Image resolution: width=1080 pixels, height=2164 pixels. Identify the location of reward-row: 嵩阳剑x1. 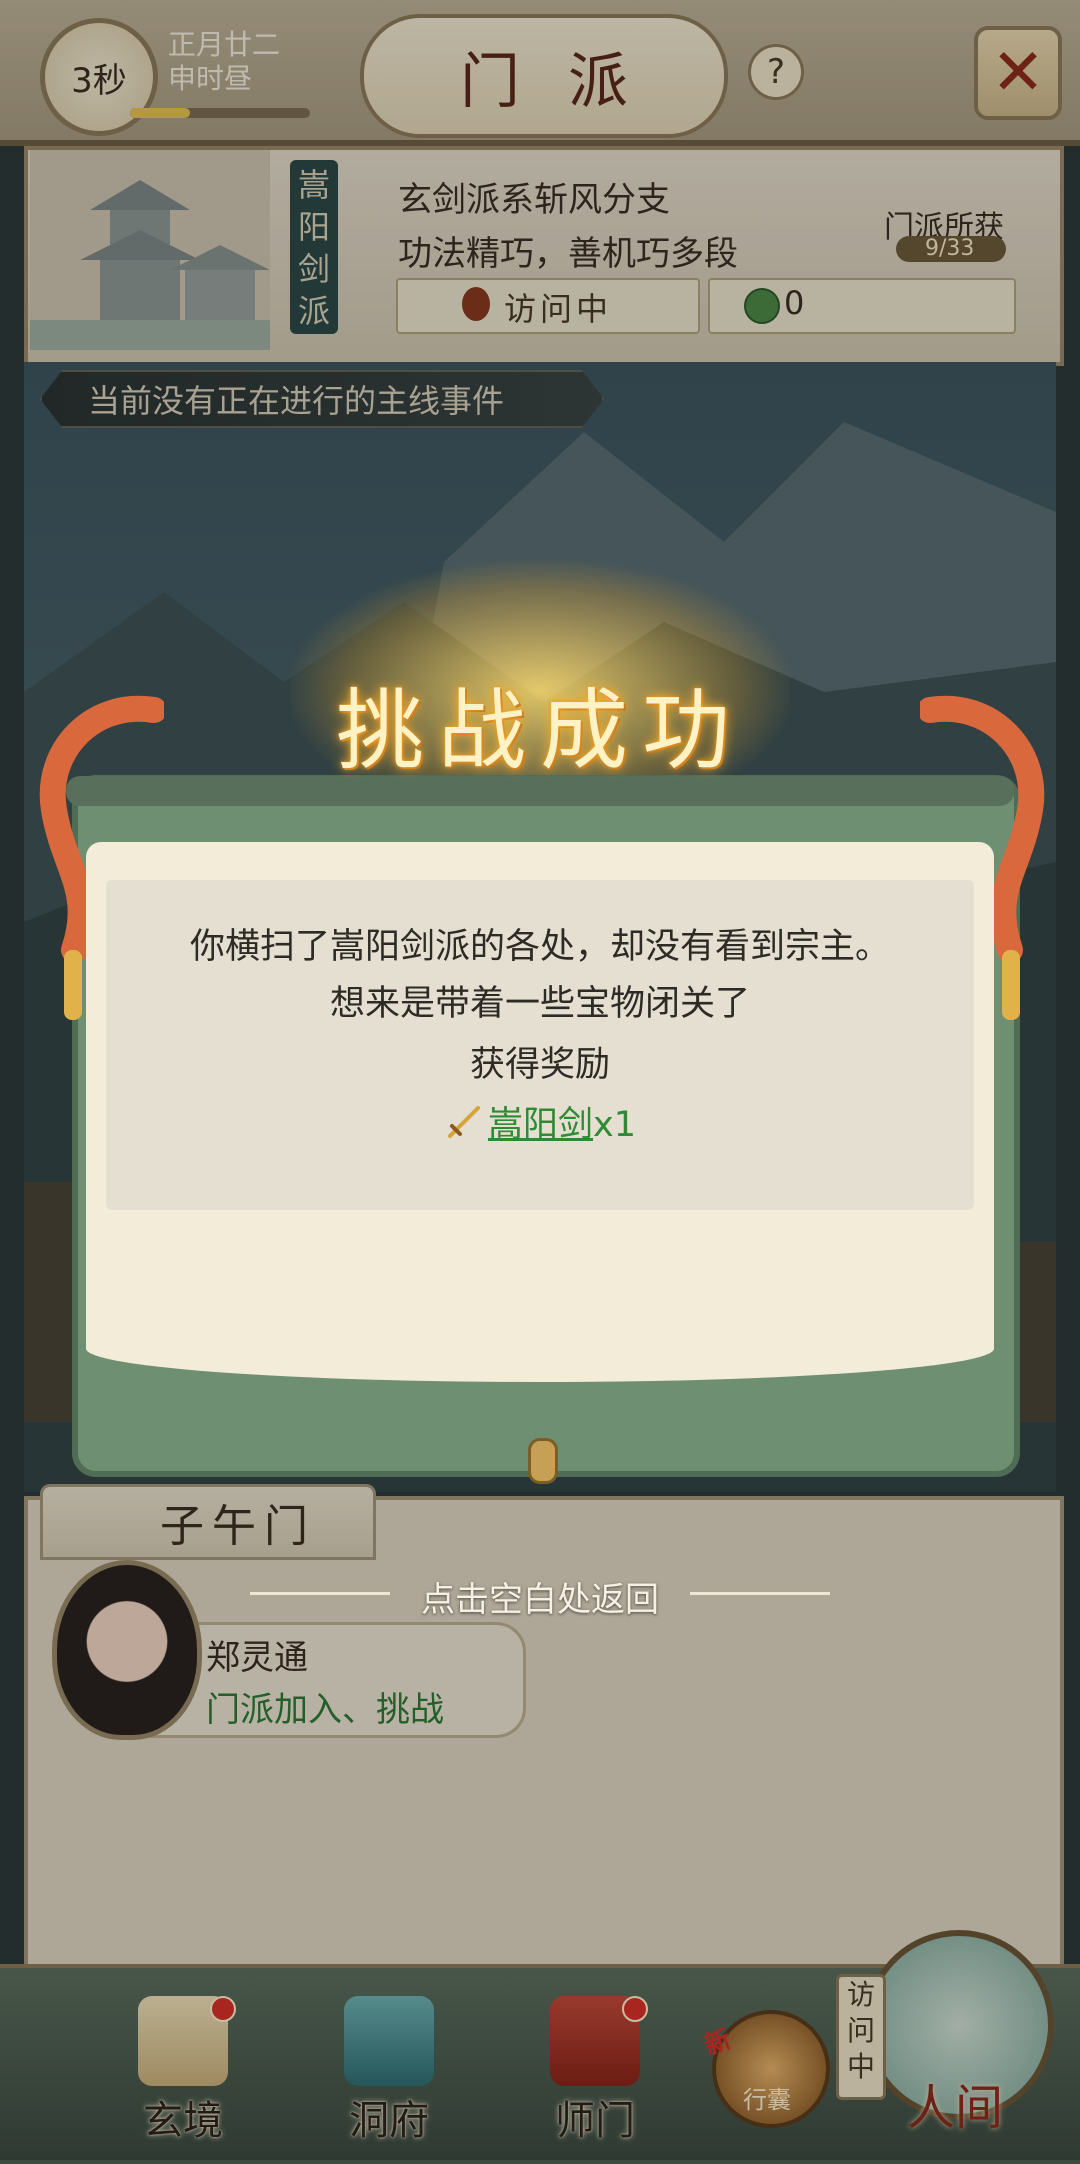
(540, 1121).